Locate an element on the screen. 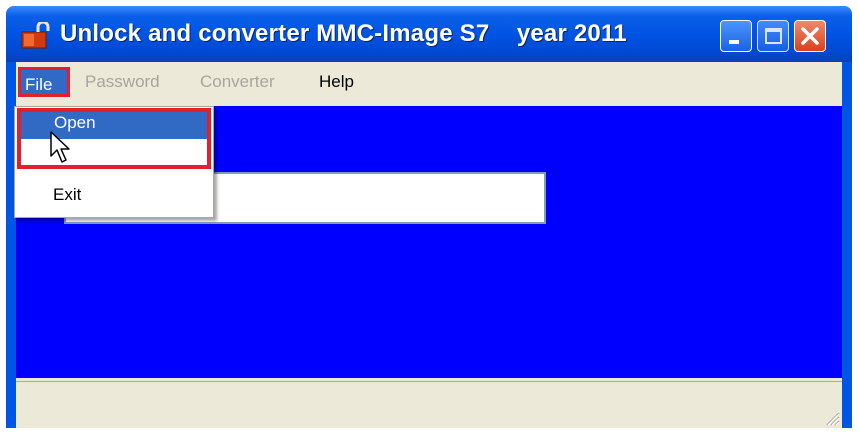  minimize-button is located at coordinates (736, 36).